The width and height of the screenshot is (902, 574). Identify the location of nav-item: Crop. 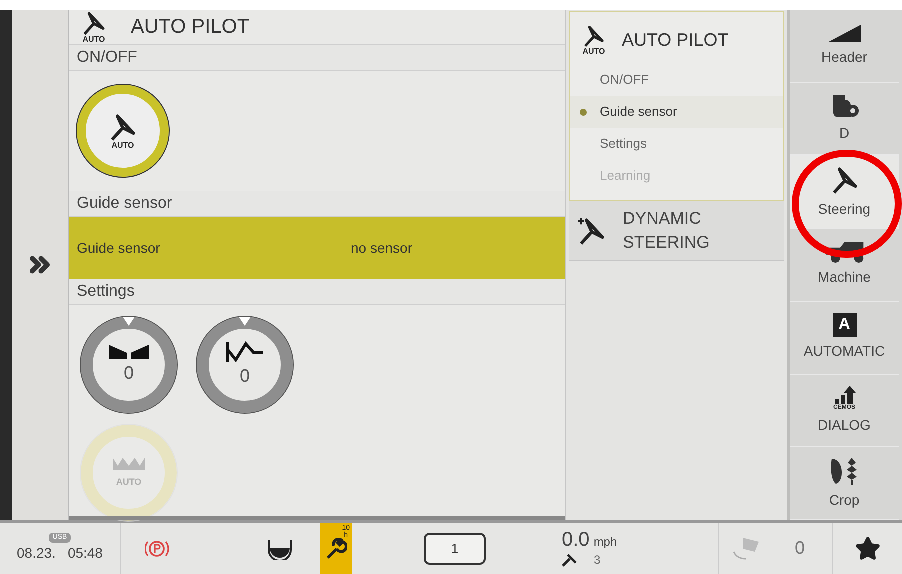
(844, 483).